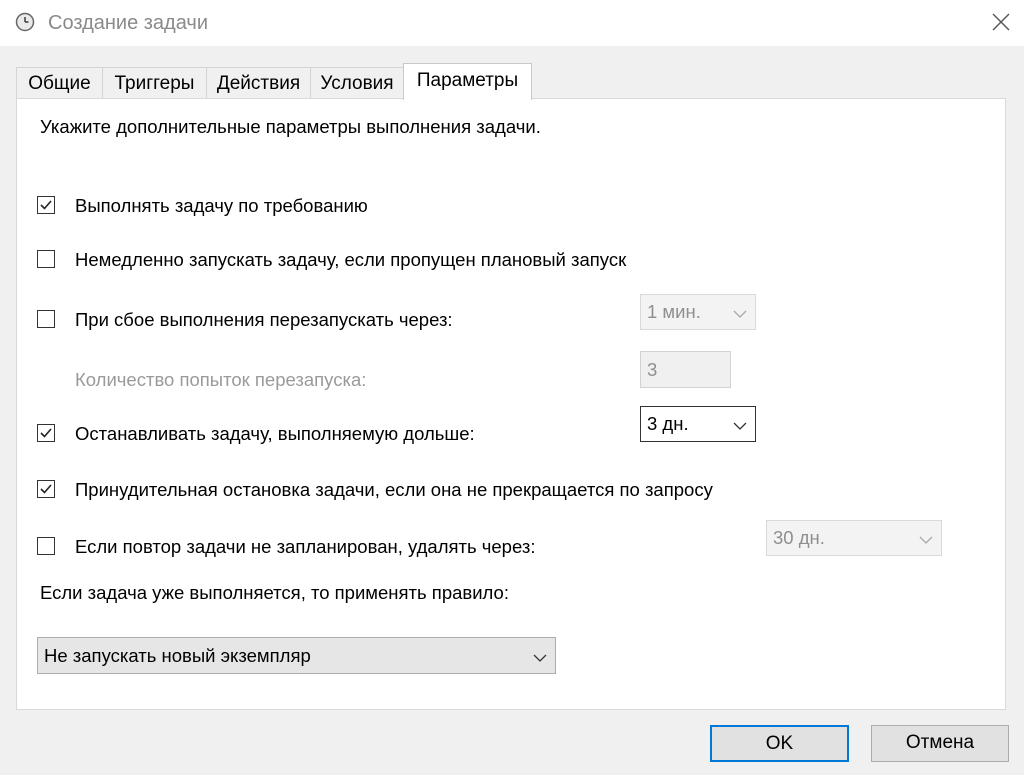 This screenshot has height=775, width=1024. Describe the element at coordinates (59, 83) in the screenshot. I see `tab-general: Общие` at that location.